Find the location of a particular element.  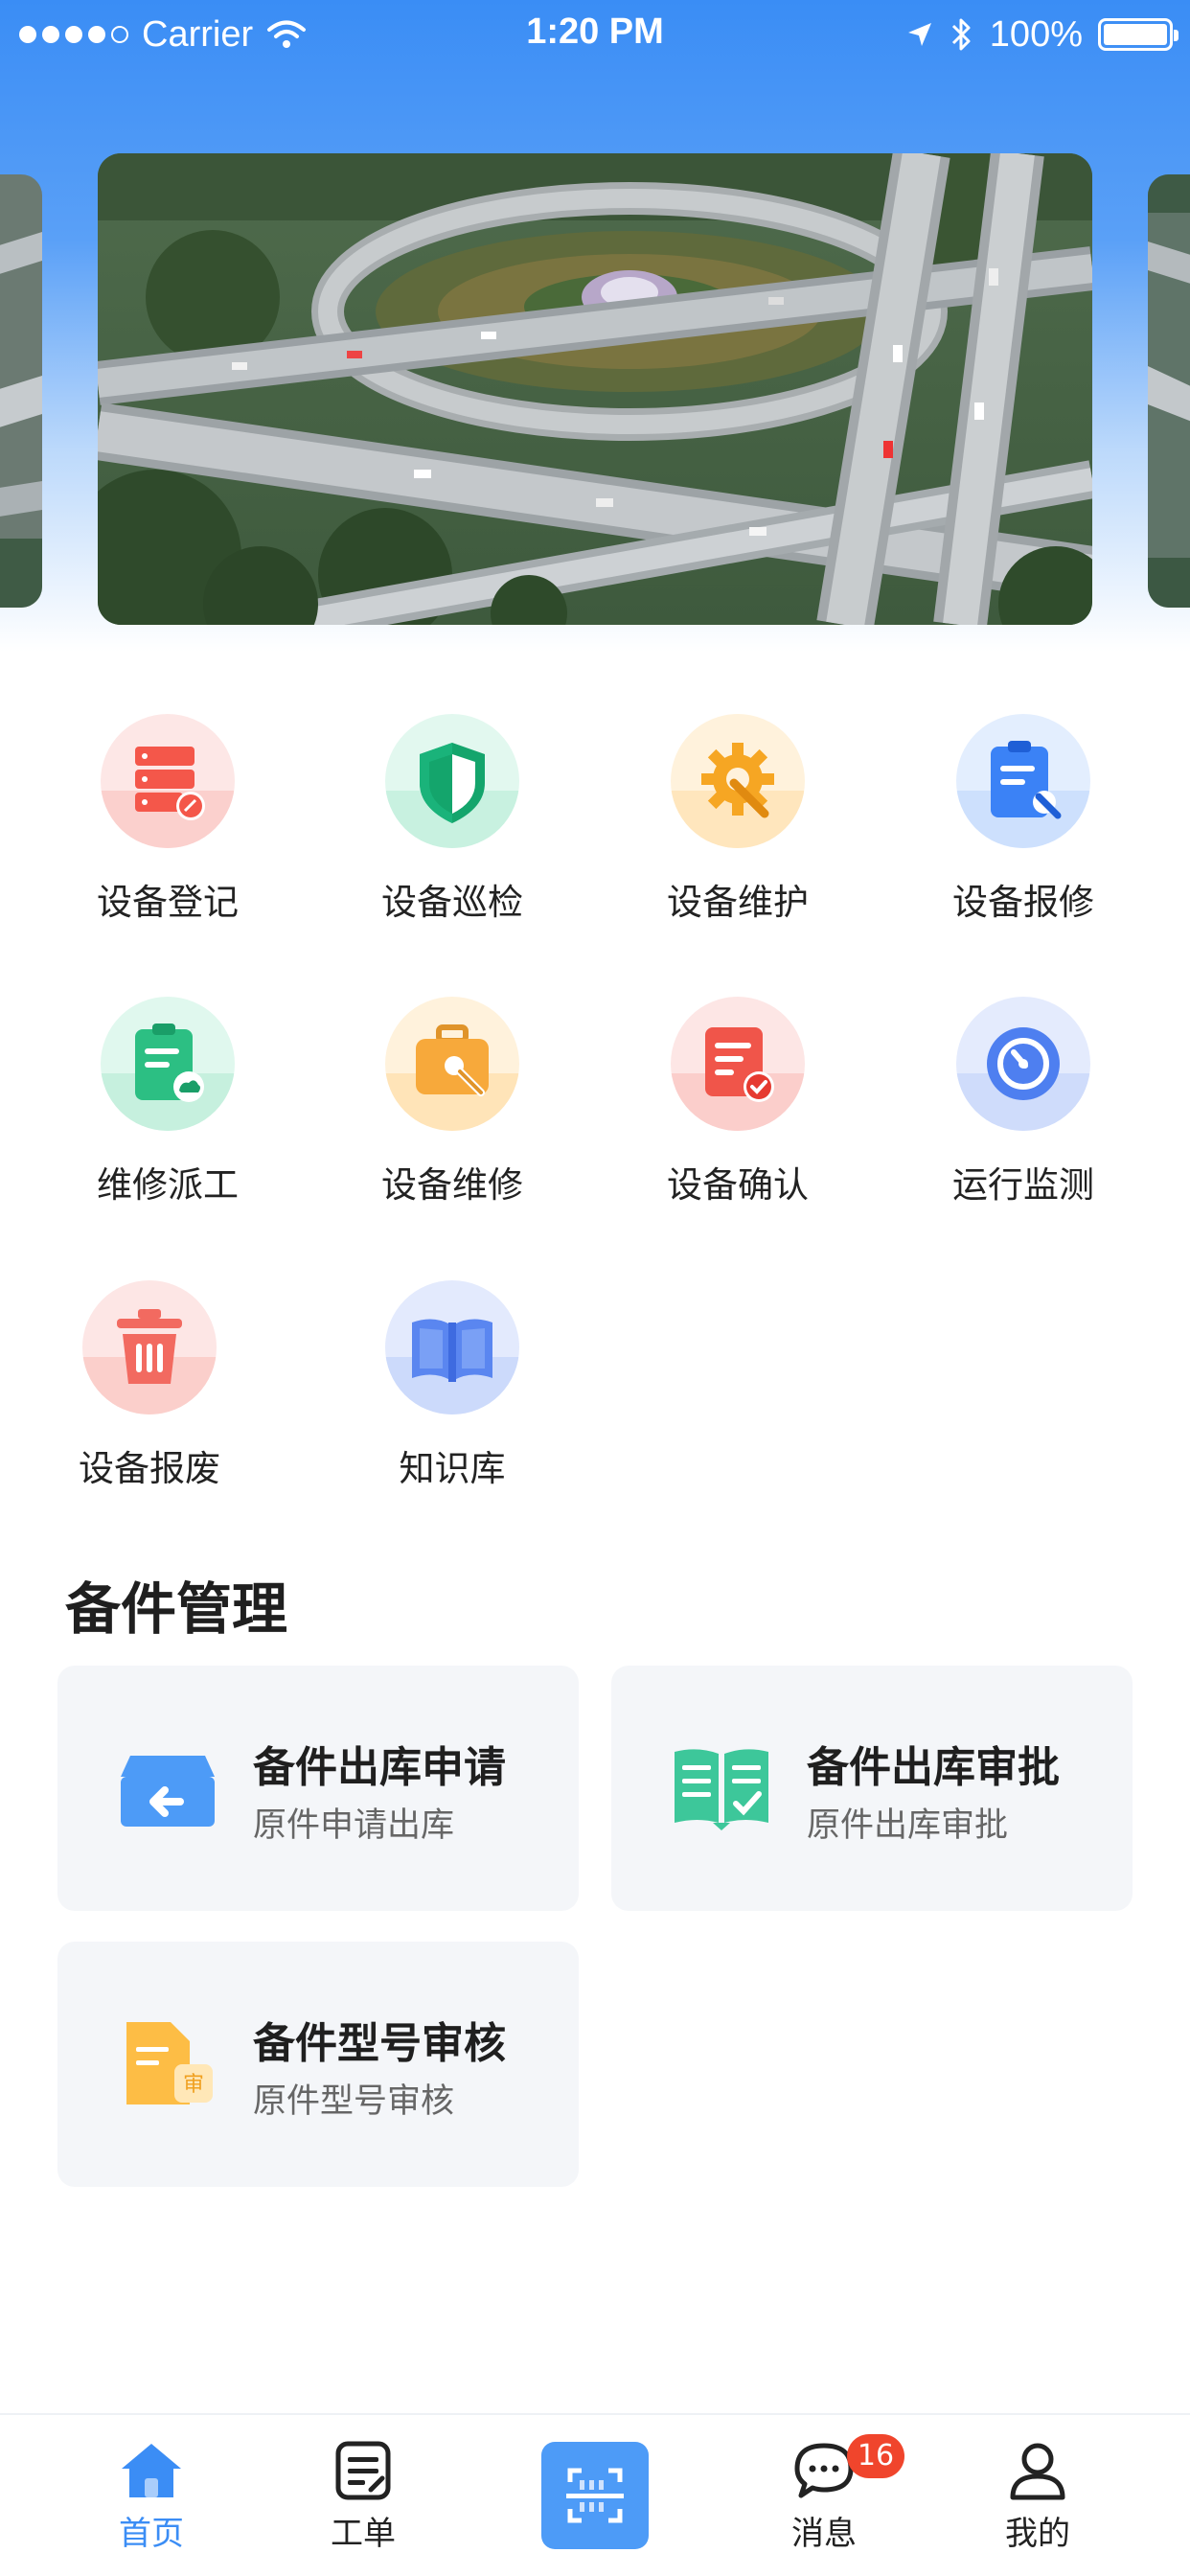

work-order-icon is located at coordinates (363, 2470).